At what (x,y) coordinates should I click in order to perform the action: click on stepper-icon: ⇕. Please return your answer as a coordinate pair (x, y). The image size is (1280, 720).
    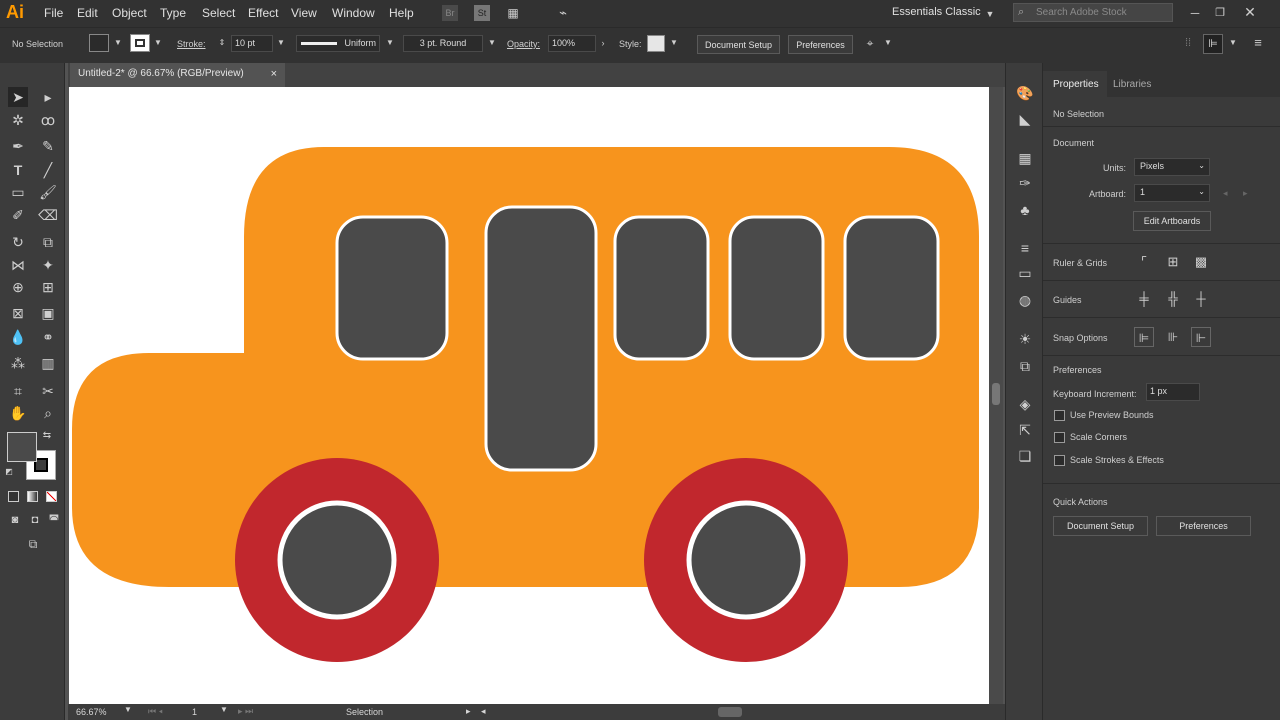
    Looking at the image, I should click on (222, 43).